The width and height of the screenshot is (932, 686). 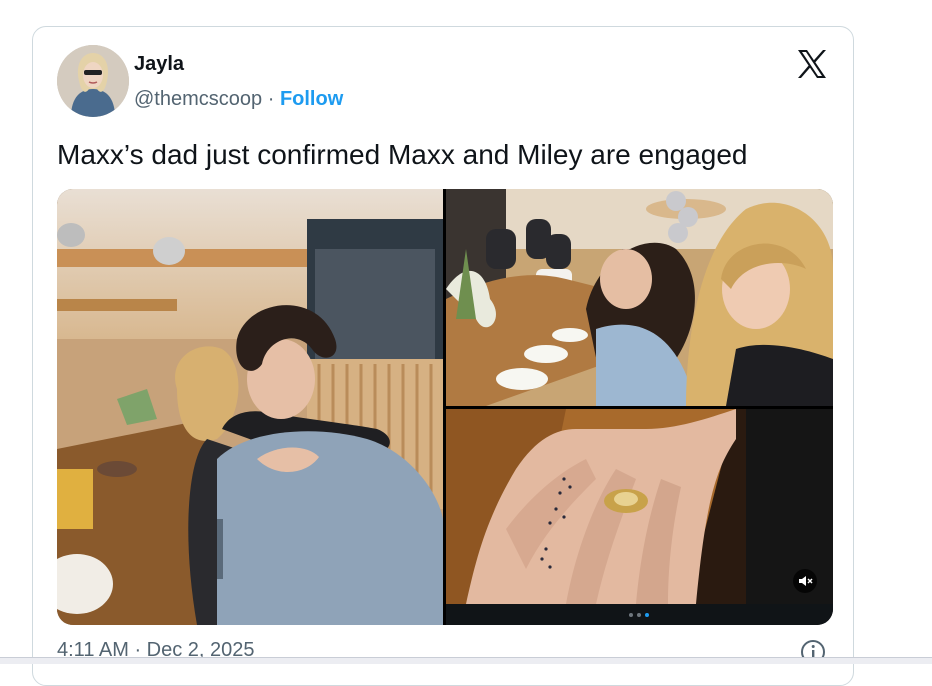 I want to click on author-name: Jayla, so click(x=159, y=64).